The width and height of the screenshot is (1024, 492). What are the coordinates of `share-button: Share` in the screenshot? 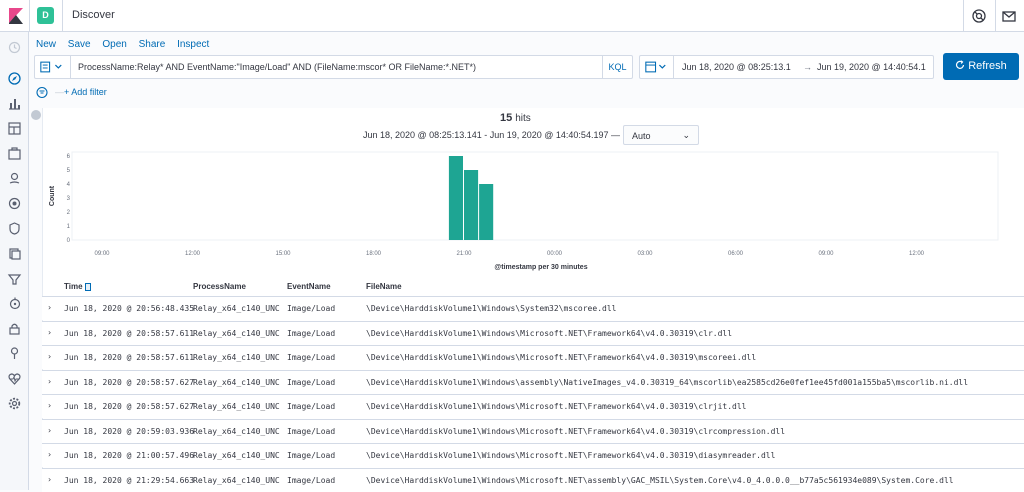 It's located at (152, 44).